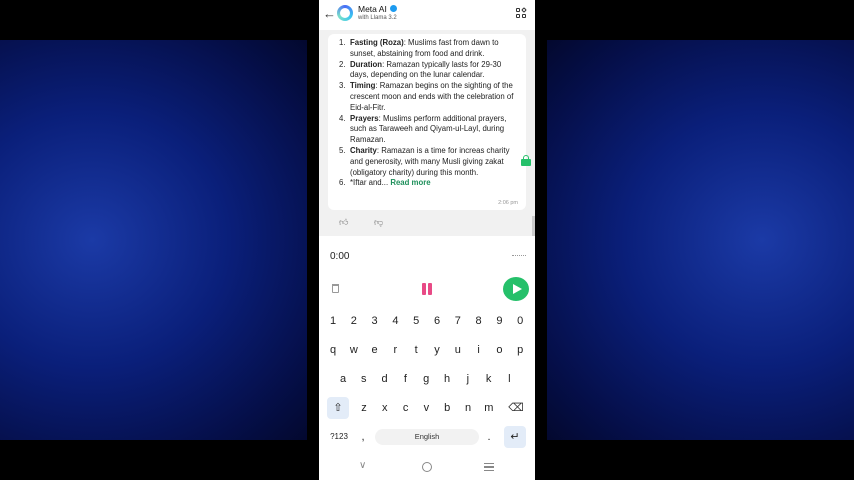 This screenshot has width=854, height=480. I want to click on meta-ai-logo-icon, so click(345, 13).